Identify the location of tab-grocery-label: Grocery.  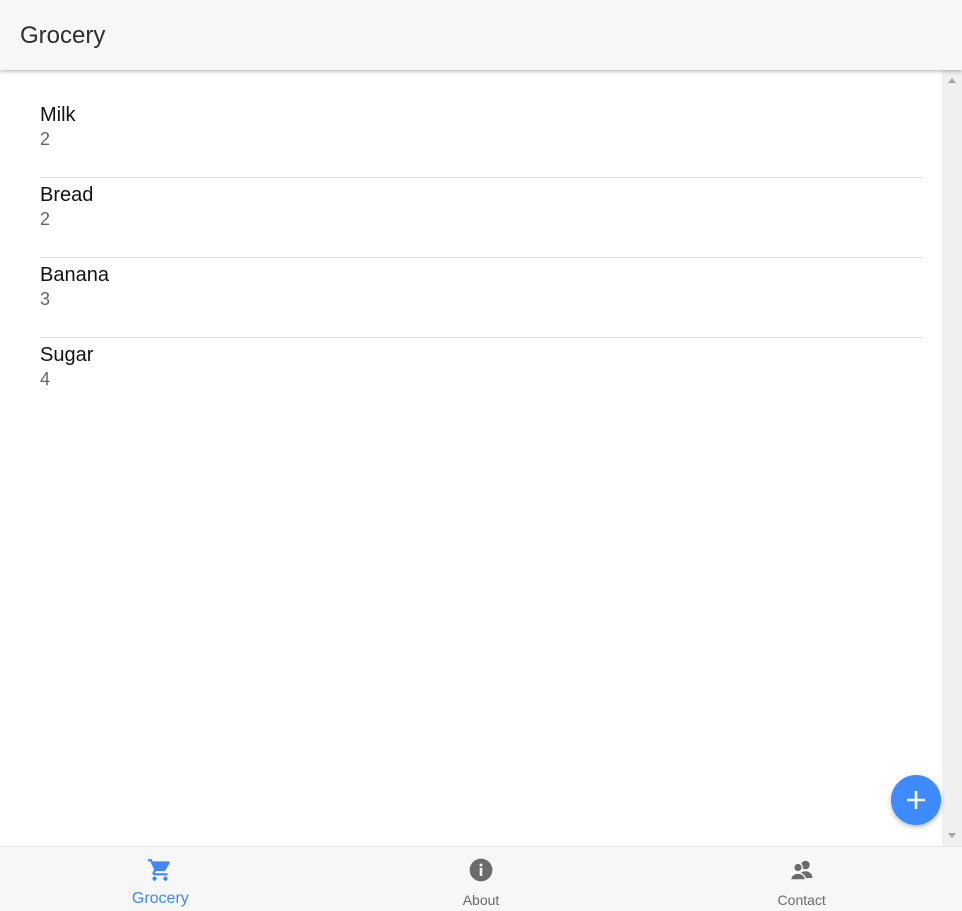
(160, 898).